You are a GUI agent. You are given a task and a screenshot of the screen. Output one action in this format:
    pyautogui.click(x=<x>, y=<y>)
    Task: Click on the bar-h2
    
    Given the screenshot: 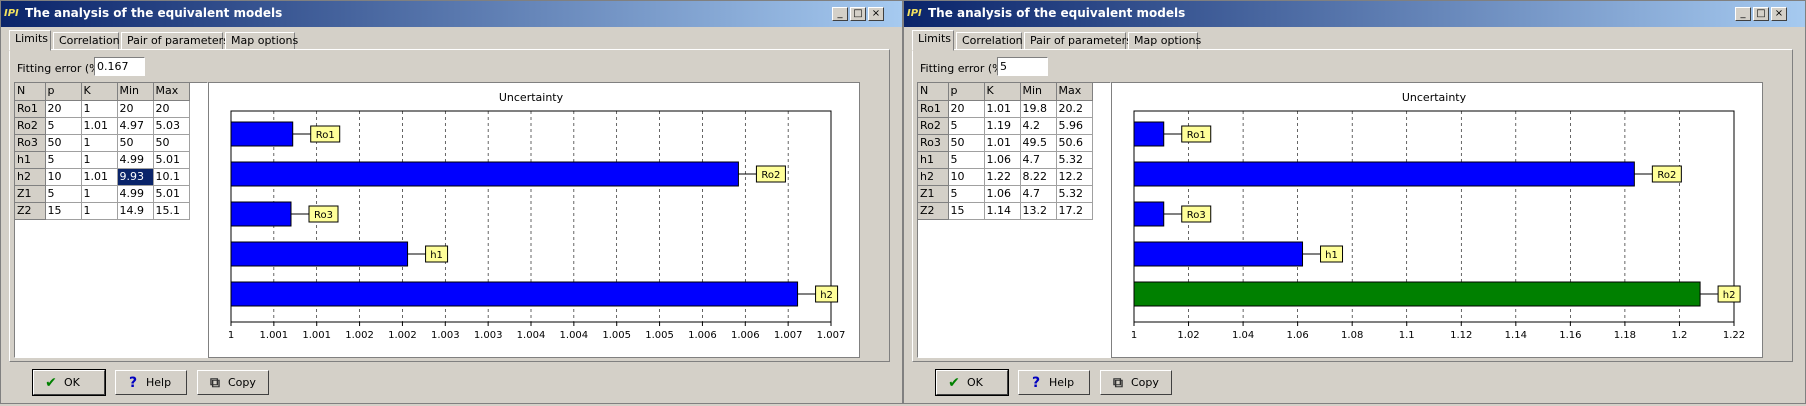 What is the action you would take?
    pyautogui.click(x=1417, y=294)
    